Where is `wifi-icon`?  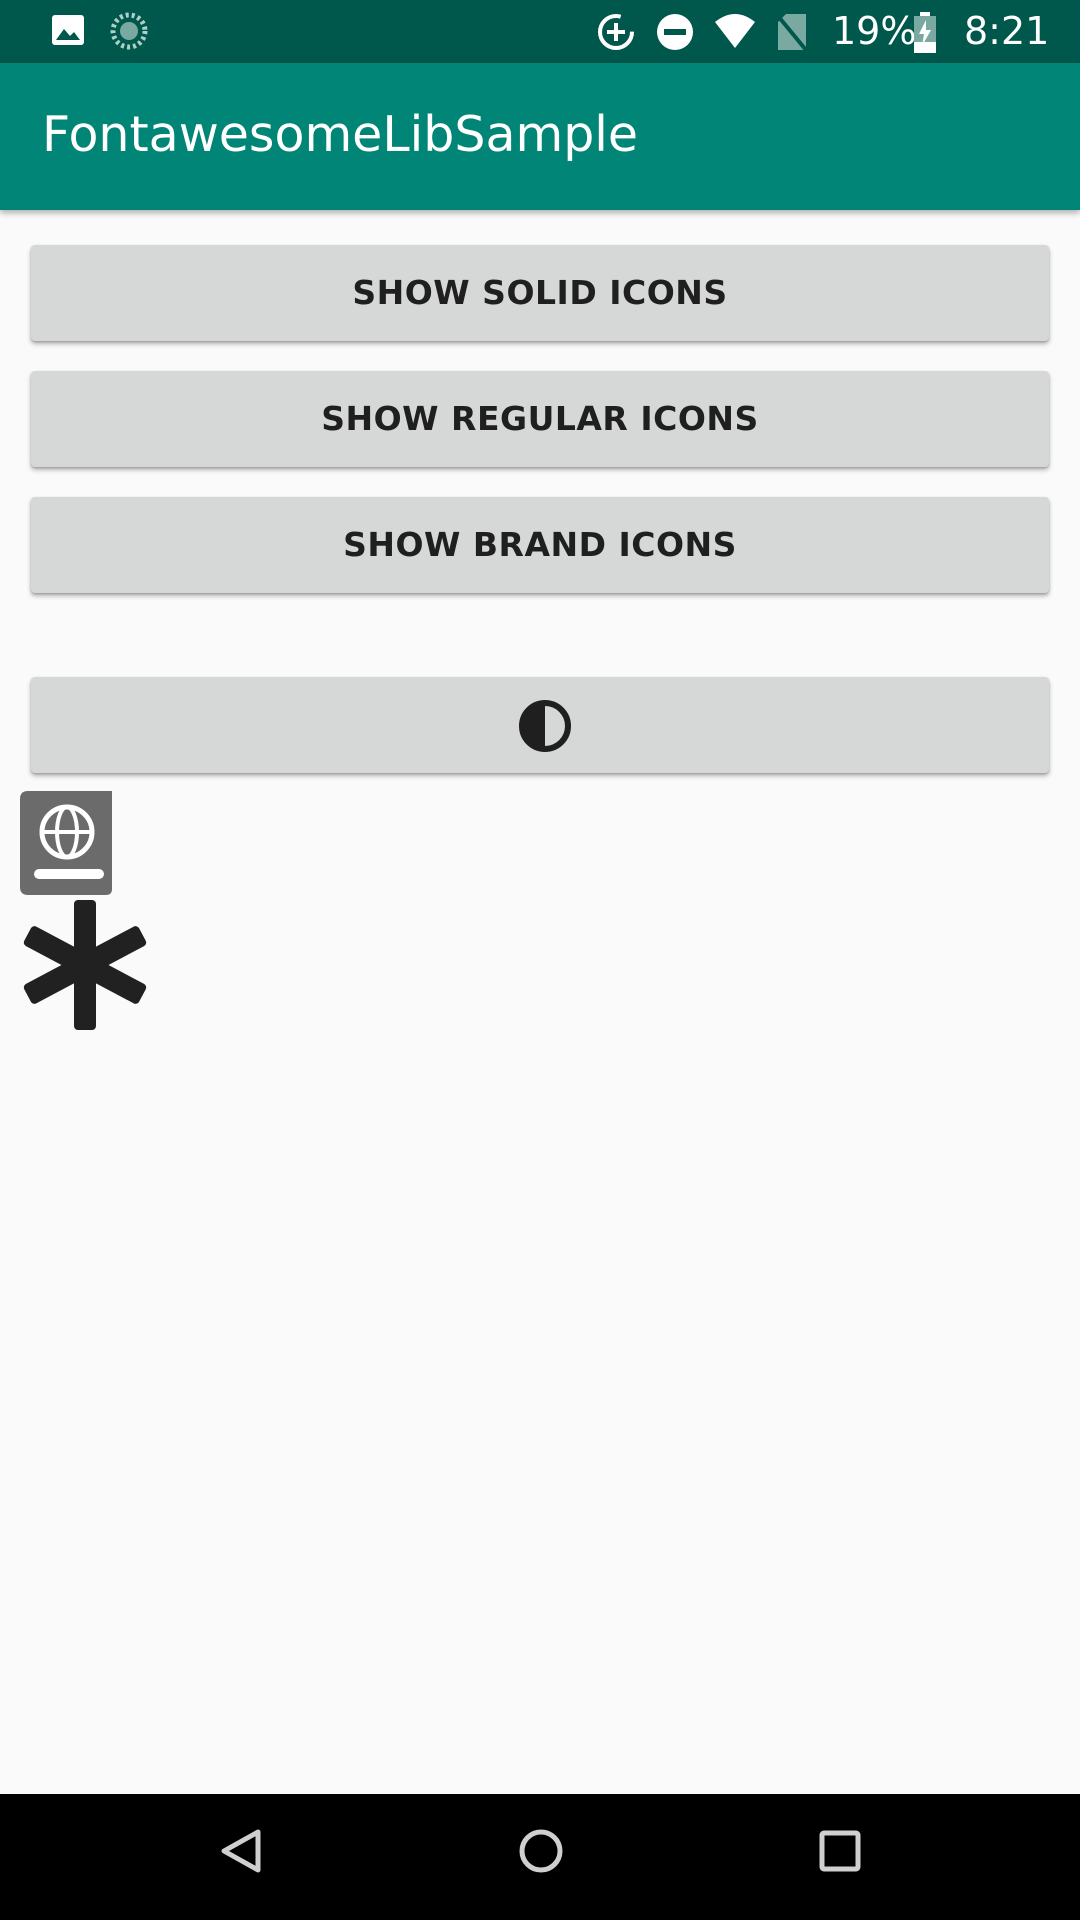
wifi-icon is located at coordinates (735, 33).